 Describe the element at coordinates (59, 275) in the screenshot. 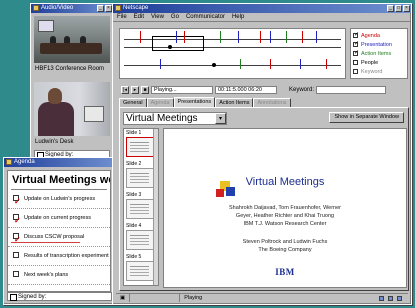

I see `agenda-item: Next week's plans` at that location.